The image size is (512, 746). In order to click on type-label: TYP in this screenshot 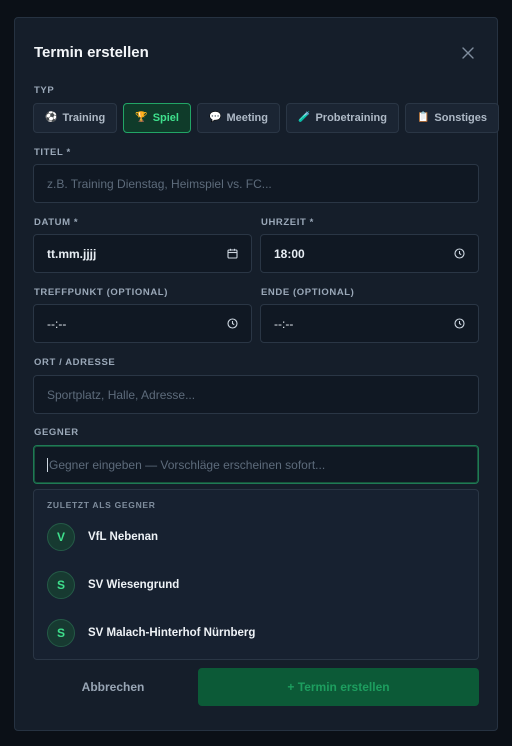, I will do `click(44, 90)`.